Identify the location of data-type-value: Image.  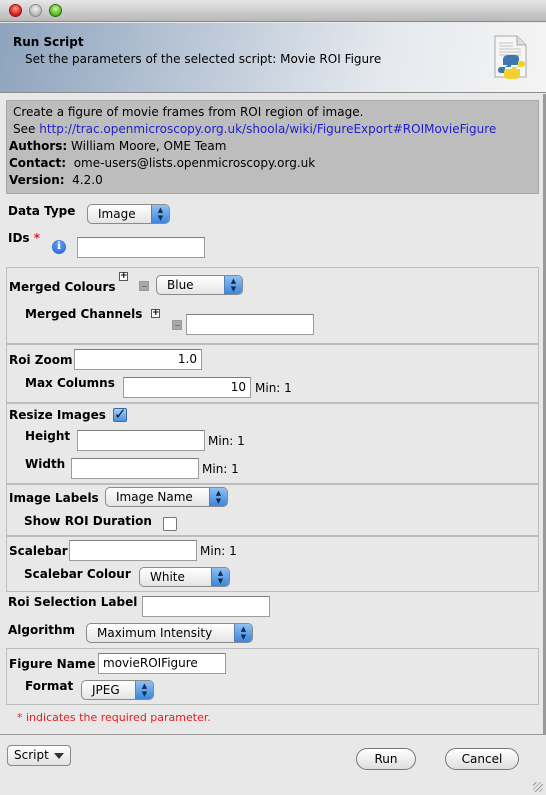
(117, 214).